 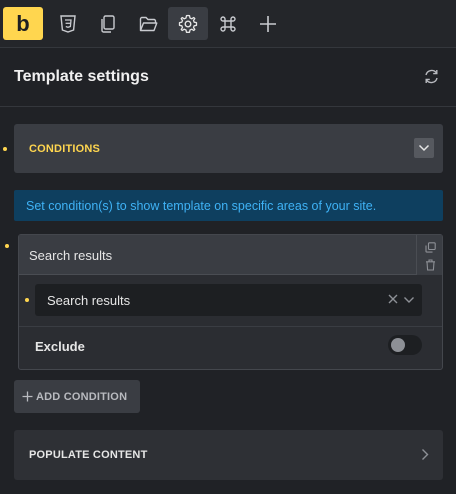 I want to click on chevron-right-icon, so click(x=425, y=457).